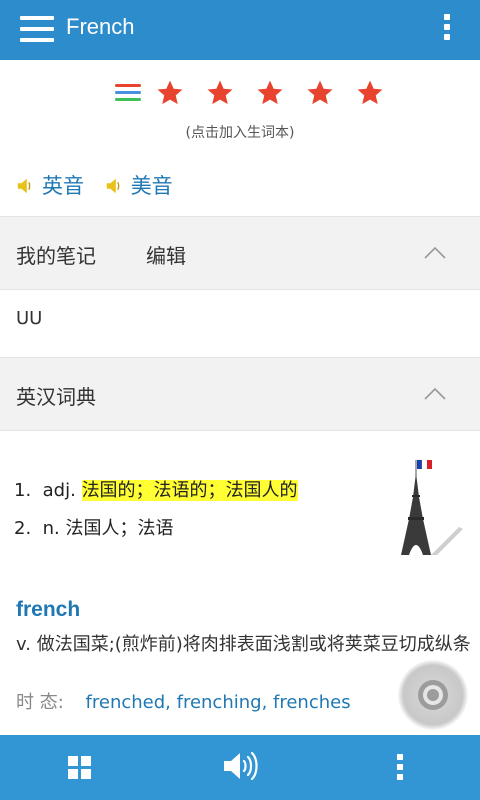 This screenshot has height=800, width=480. Describe the element at coordinates (189, 490) in the screenshot. I see `definition-text: 法国的；法语的；法国人的` at that location.